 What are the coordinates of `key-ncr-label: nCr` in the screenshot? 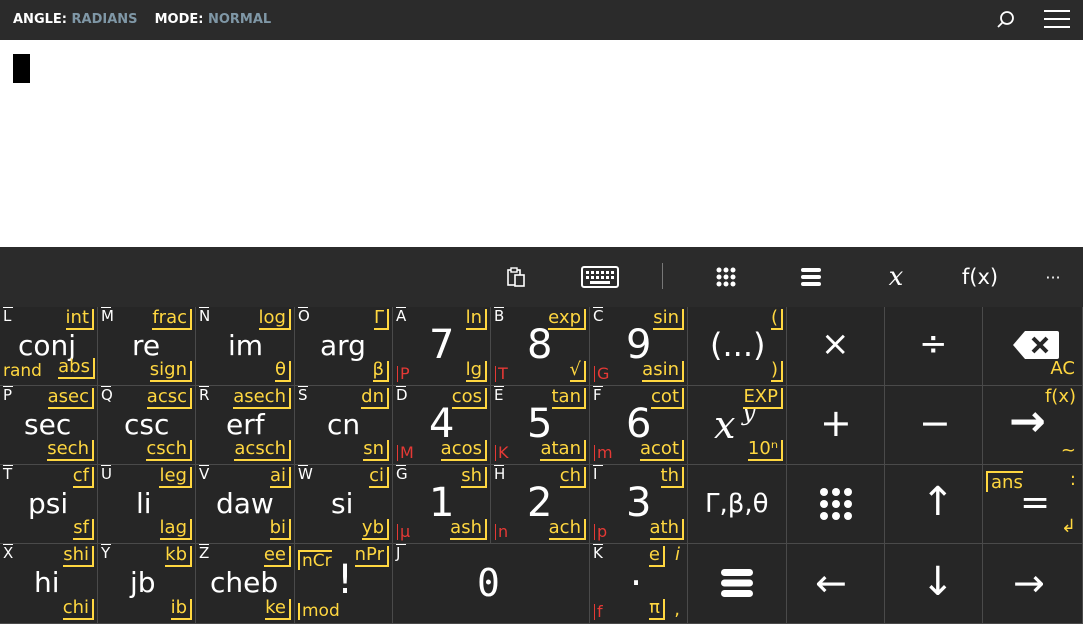 It's located at (315, 560).